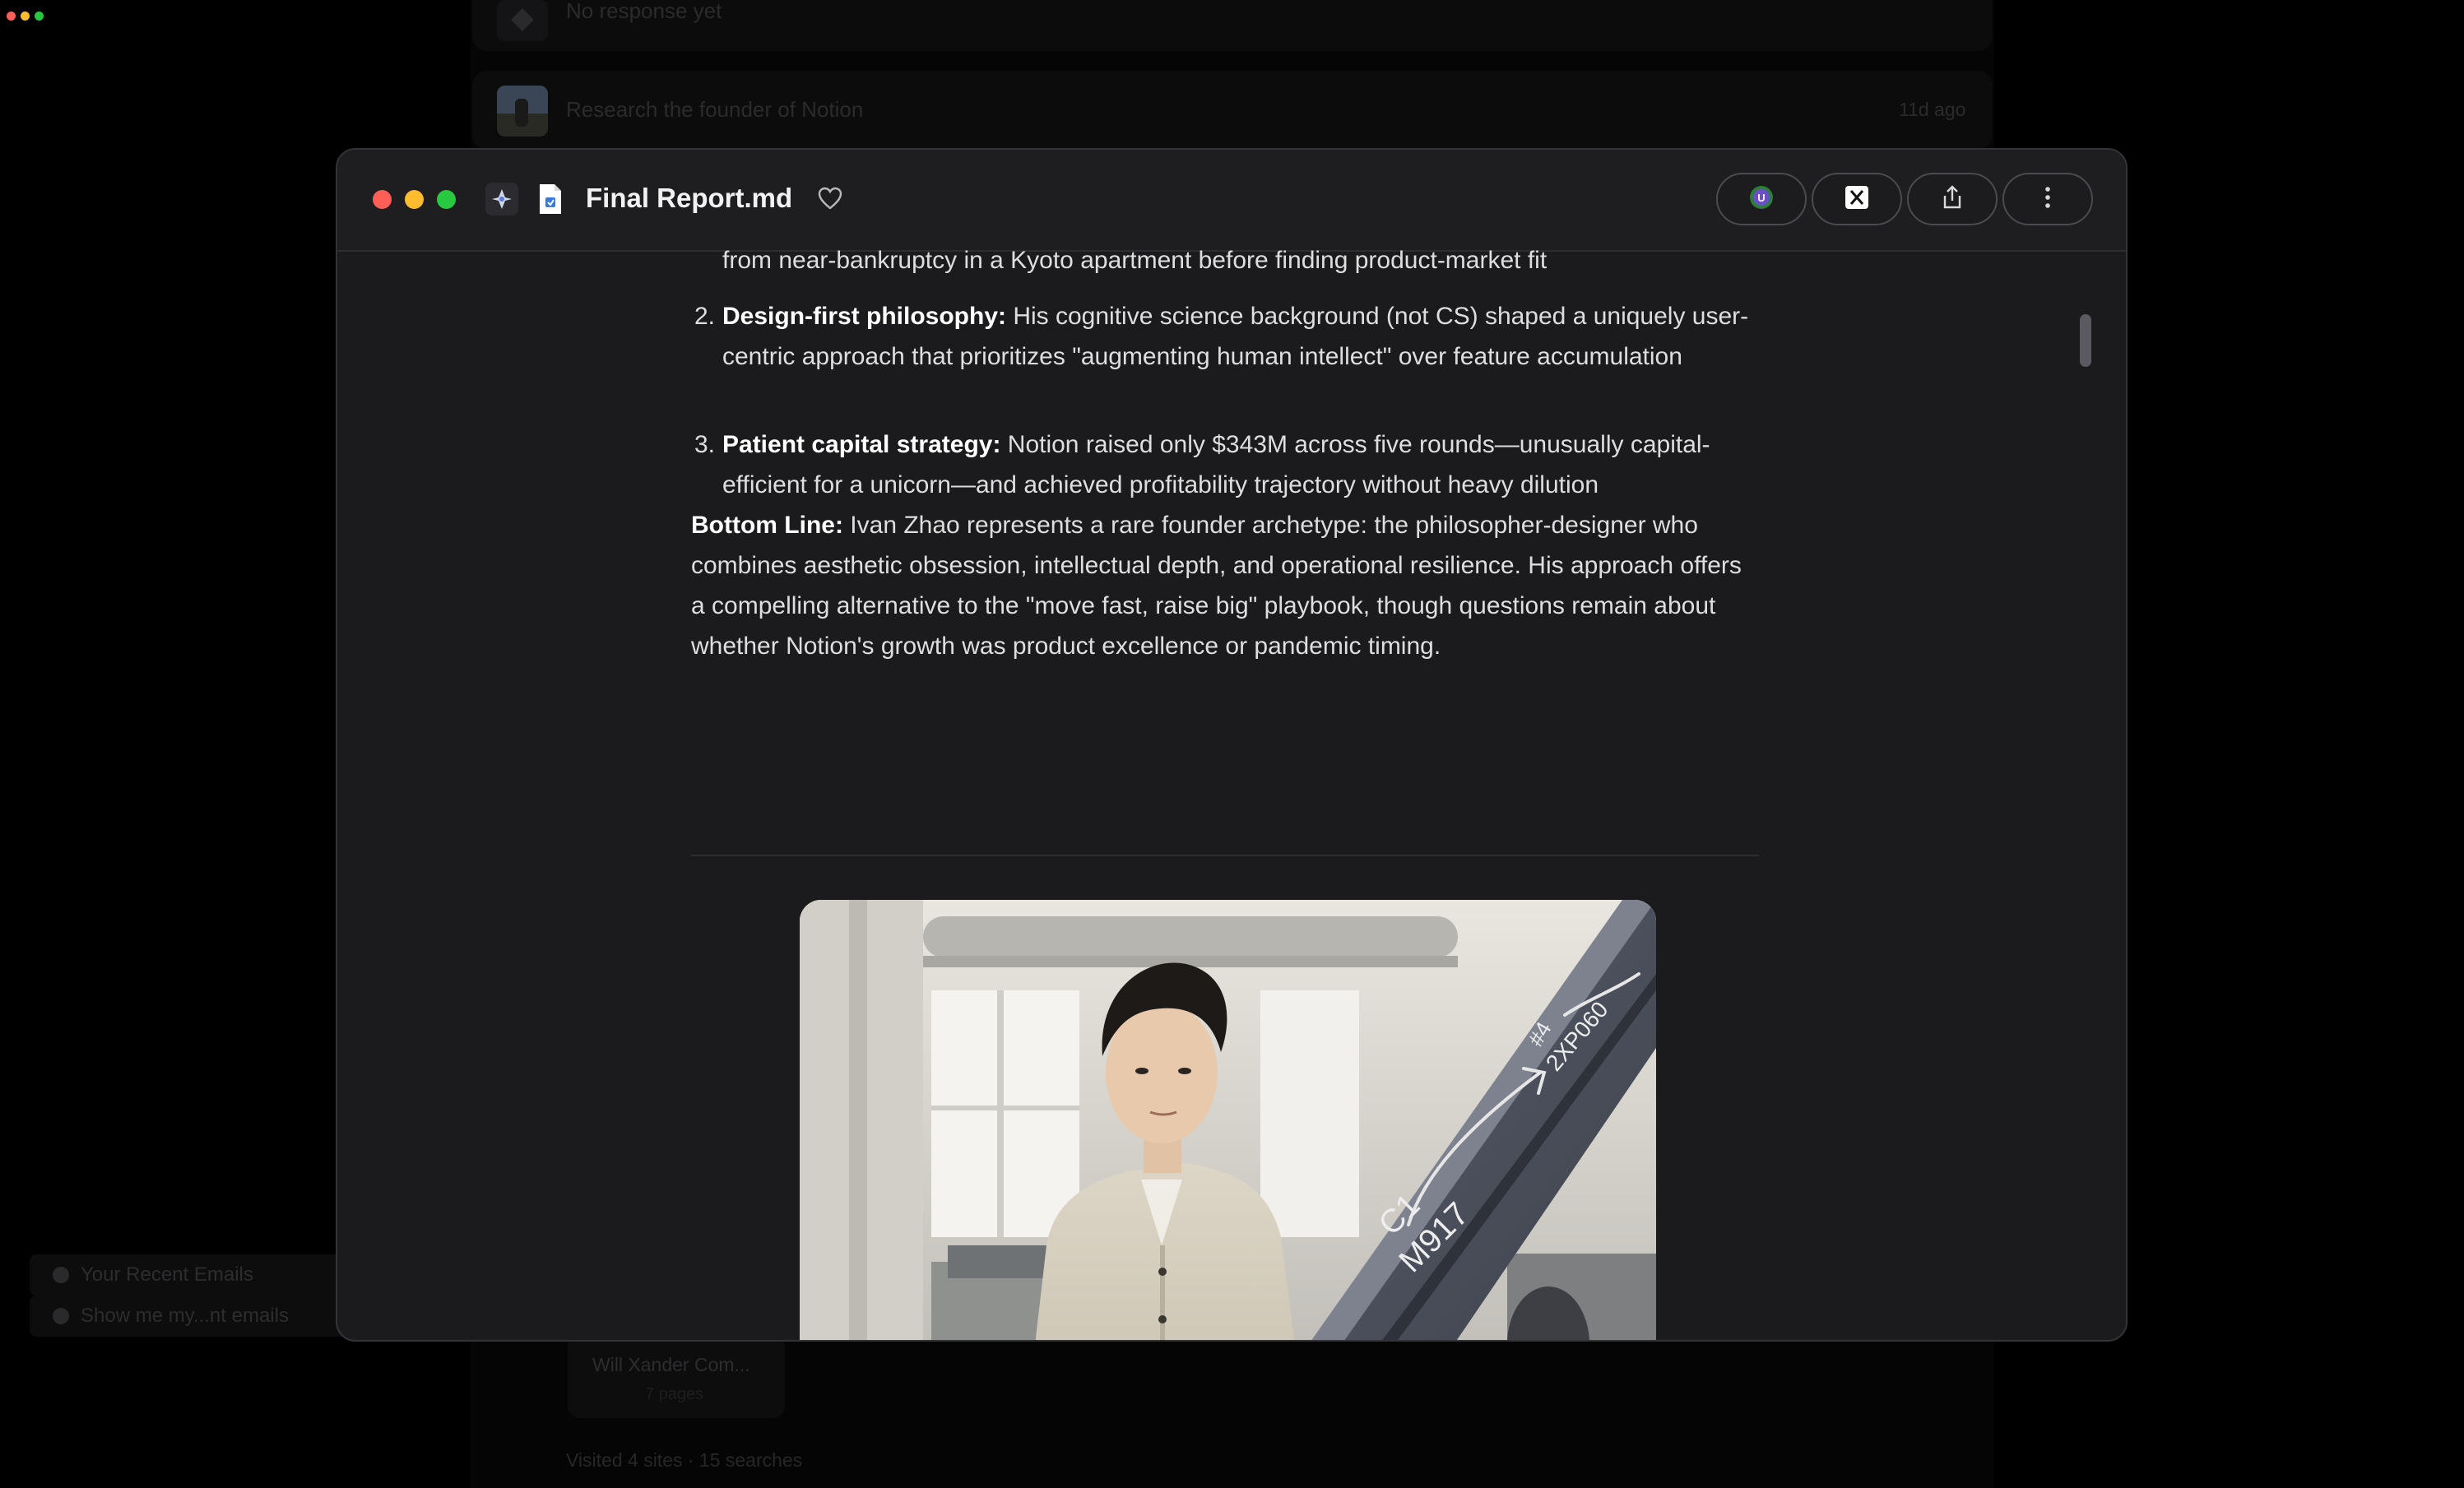 The image size is (2464, 1488). I want to click on more-icon, so click(2048, 200).